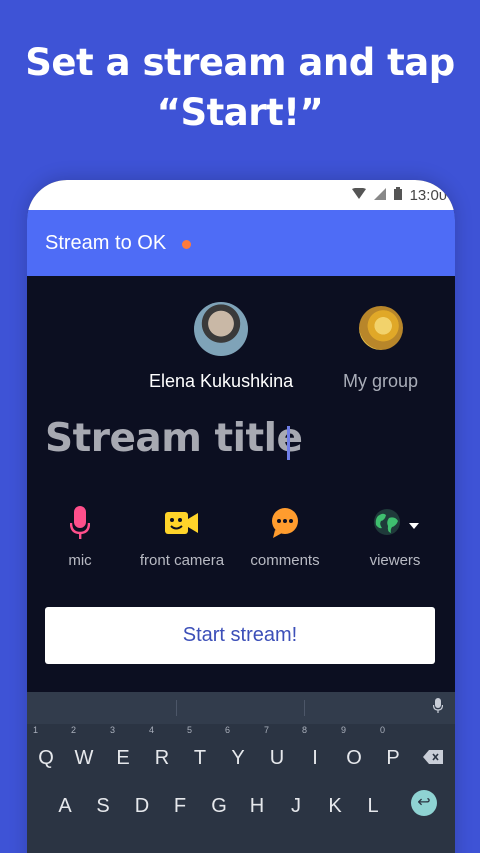 The height and width of the screenshot is (853, 480). I want to click on voice-input-icon, so click(438, 708).